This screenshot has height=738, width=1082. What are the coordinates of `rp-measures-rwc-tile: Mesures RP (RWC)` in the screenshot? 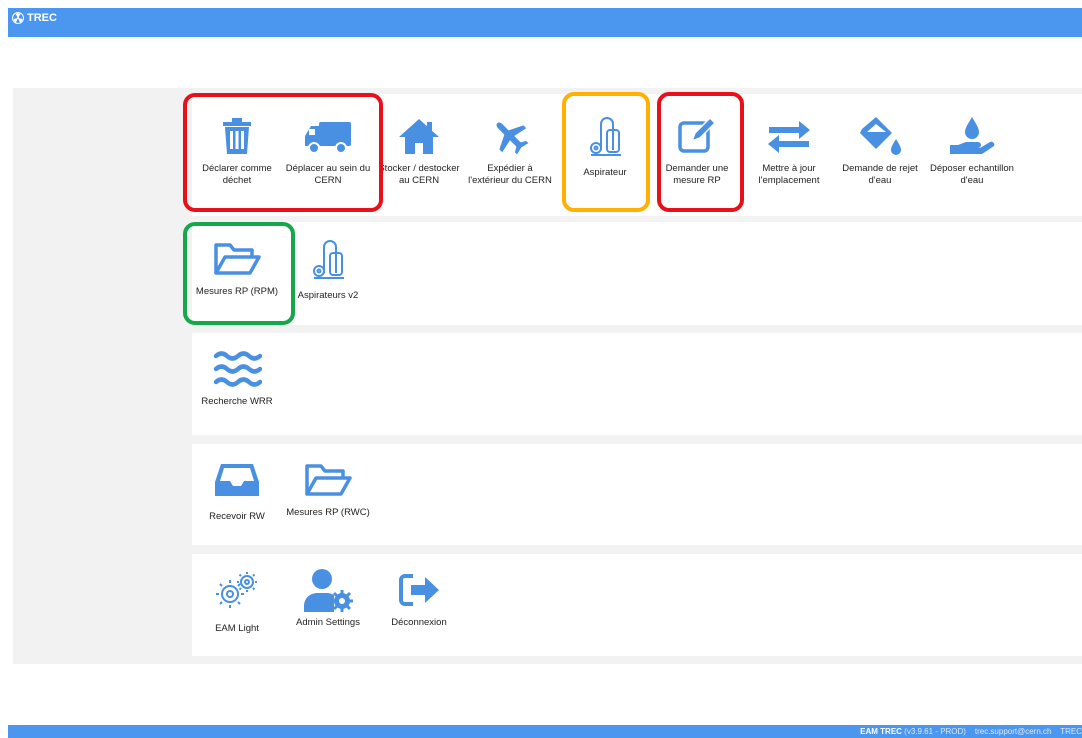 It's located at (328, 487).